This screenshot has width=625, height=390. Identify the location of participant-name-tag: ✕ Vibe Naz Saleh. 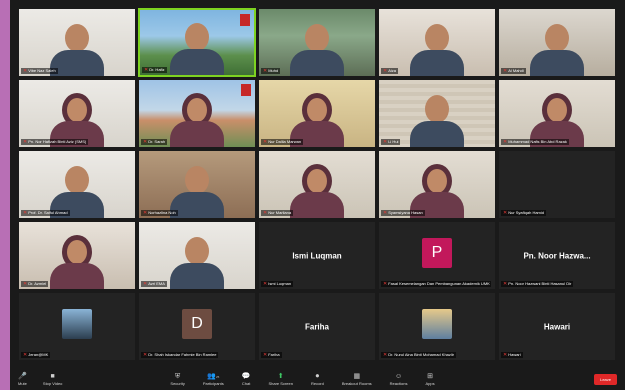
(39, 71).